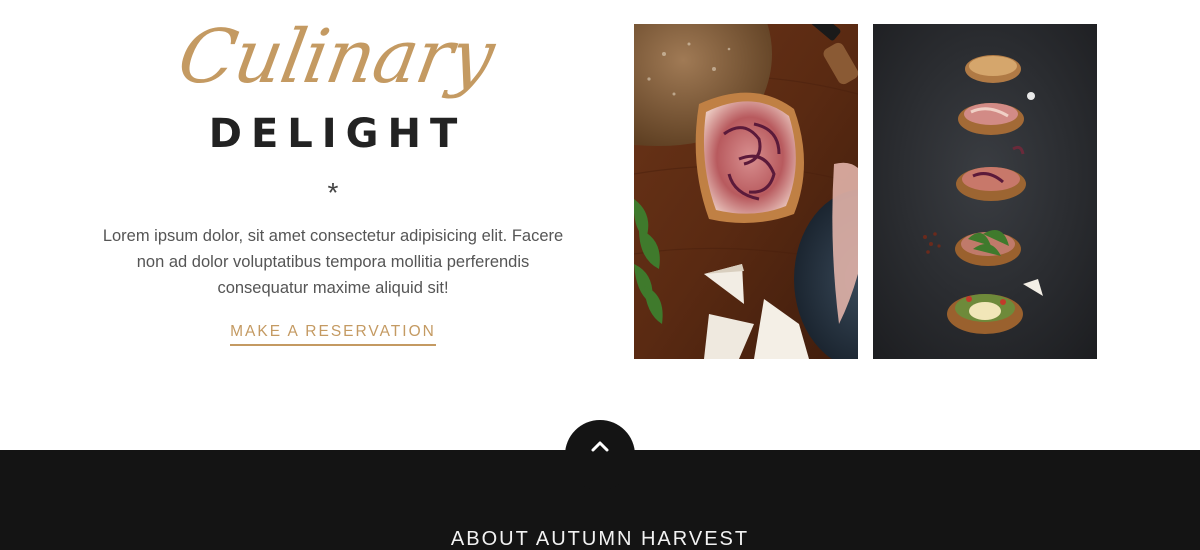  I want to click on block-title: DELIGHT, so click(337, 134).